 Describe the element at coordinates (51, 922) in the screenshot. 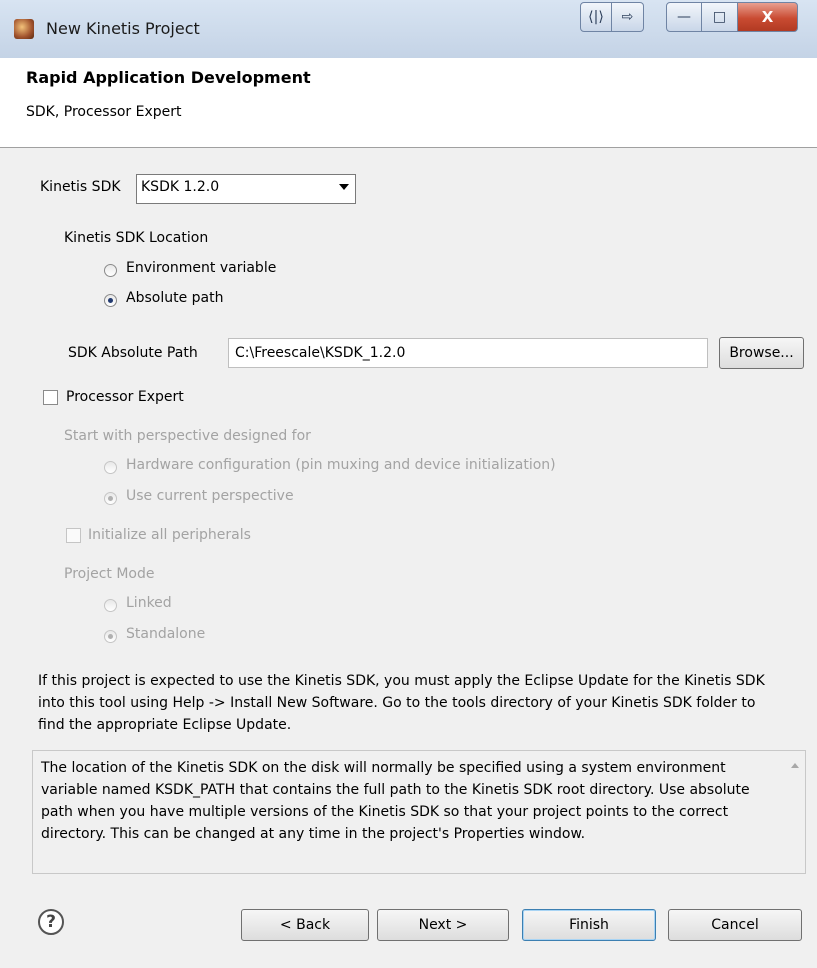

I see `help-icon: ?` at that location.